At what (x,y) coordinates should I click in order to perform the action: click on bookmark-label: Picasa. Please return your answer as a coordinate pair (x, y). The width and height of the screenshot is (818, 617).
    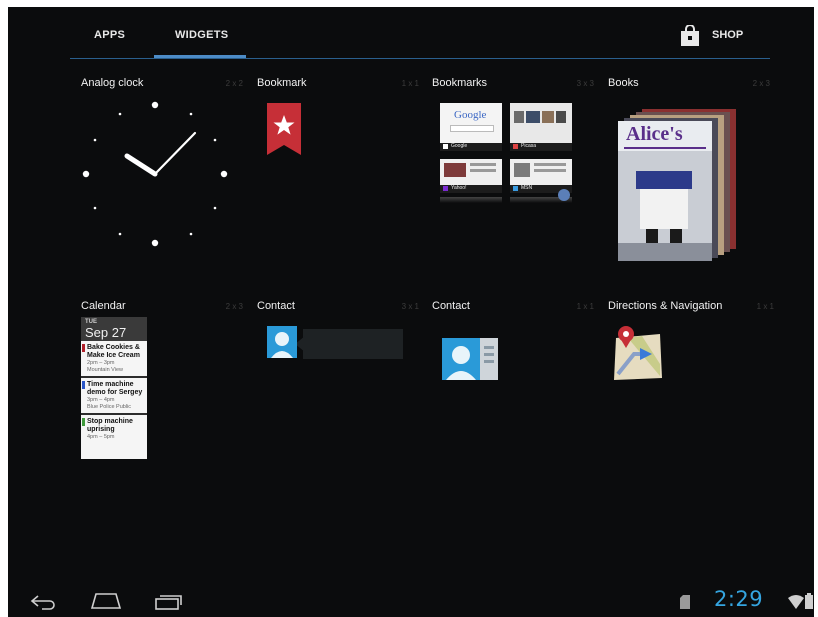
    Looking at the image, I should click on (529, 146).